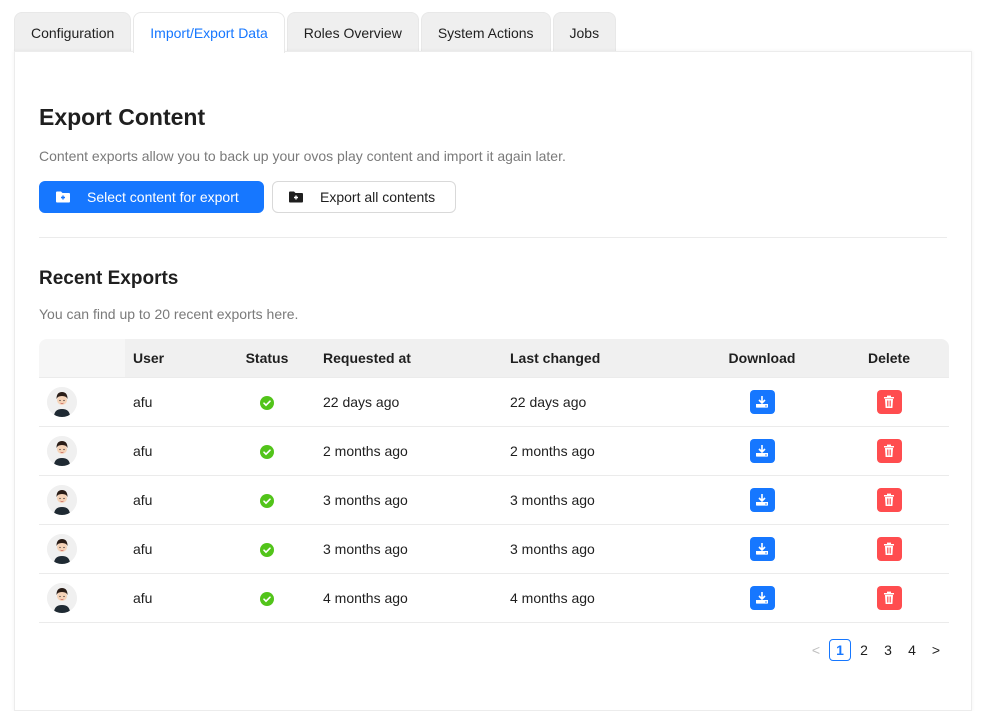 Image resolution: width=987 pixels, height=711 pixels. Describe the element at coordinates (864, 650) in the screenshot. I see `pagination-page-2: 2` at that location.